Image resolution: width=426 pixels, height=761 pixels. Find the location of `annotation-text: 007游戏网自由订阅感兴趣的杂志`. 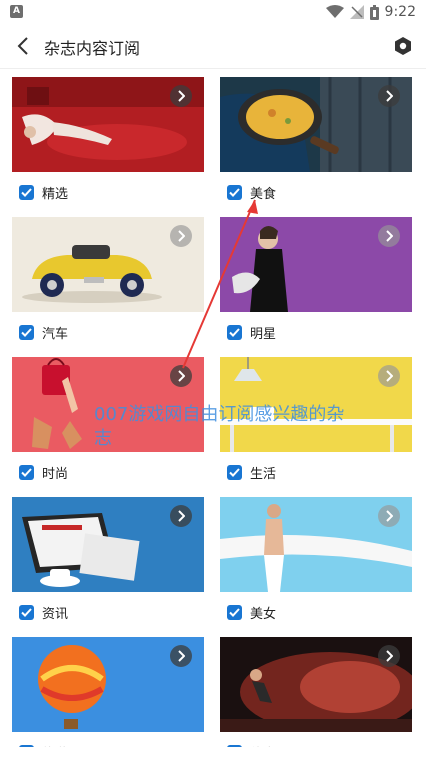

annotation-text: 007游戏网自由订阅感兴趣的杂志 is located at coordinates (219, 426).